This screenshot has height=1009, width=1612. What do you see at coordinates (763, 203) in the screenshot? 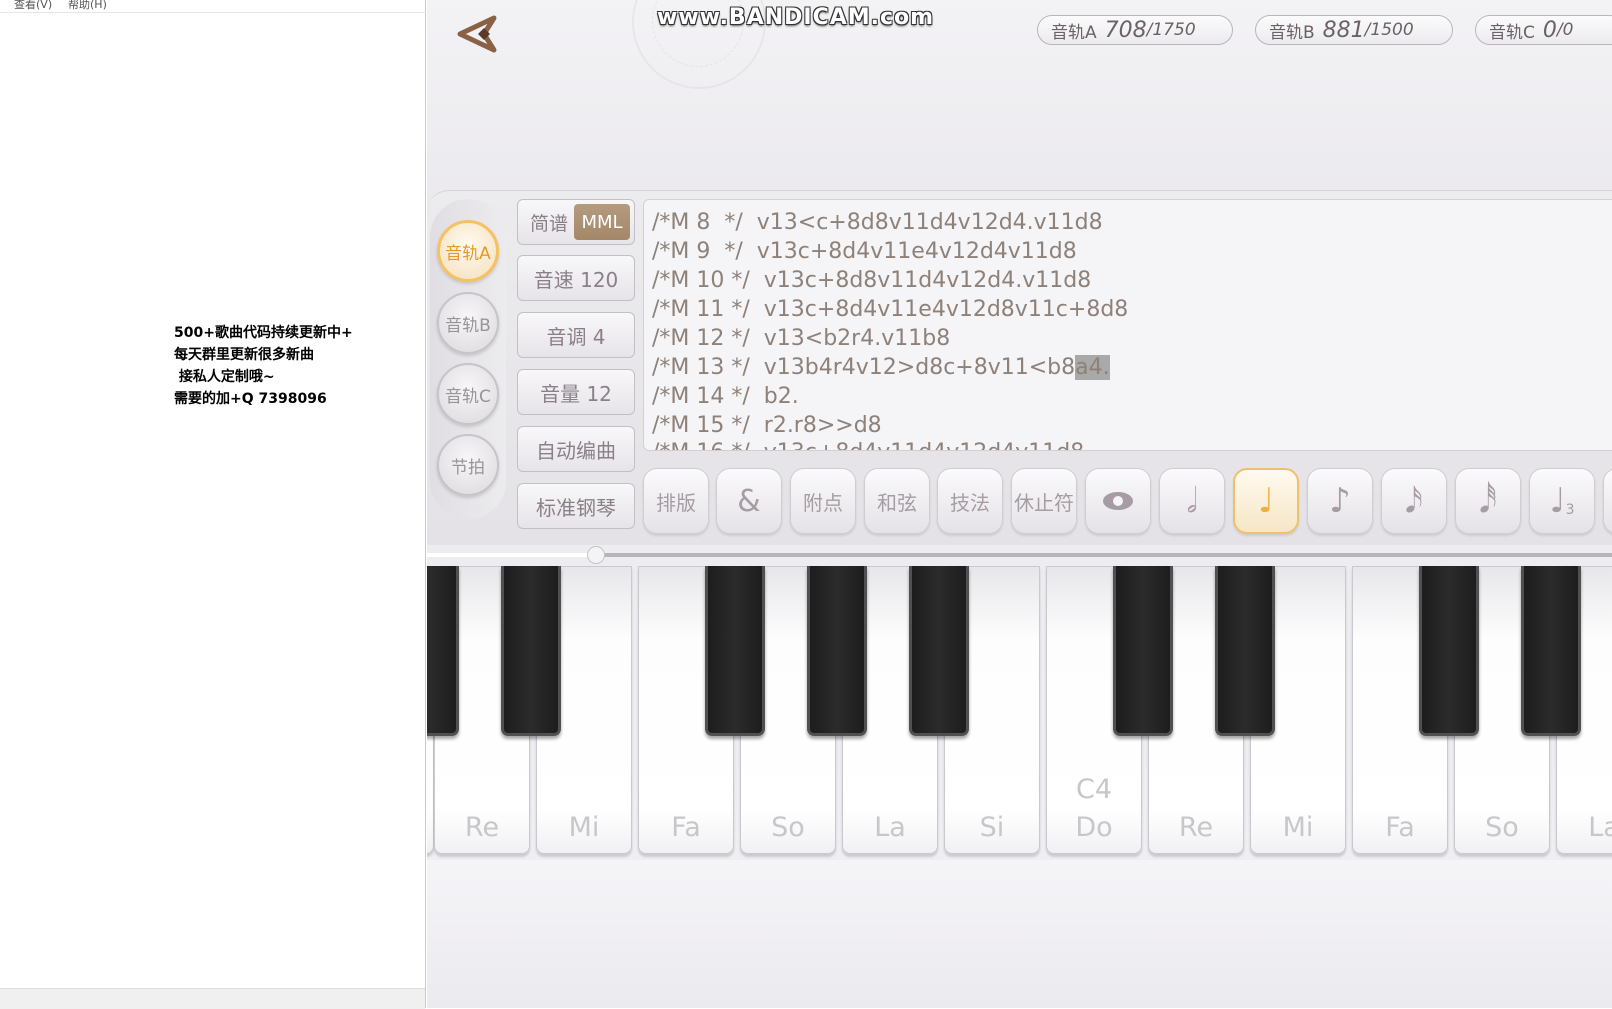
I see `code-line-partial: ‾‾ ‾‾‾‾‾‾ ‾‾‾‾‾‾ ‾‾‾‾‾‾ ‾‾‾‾` at bounding box center [763, 203].